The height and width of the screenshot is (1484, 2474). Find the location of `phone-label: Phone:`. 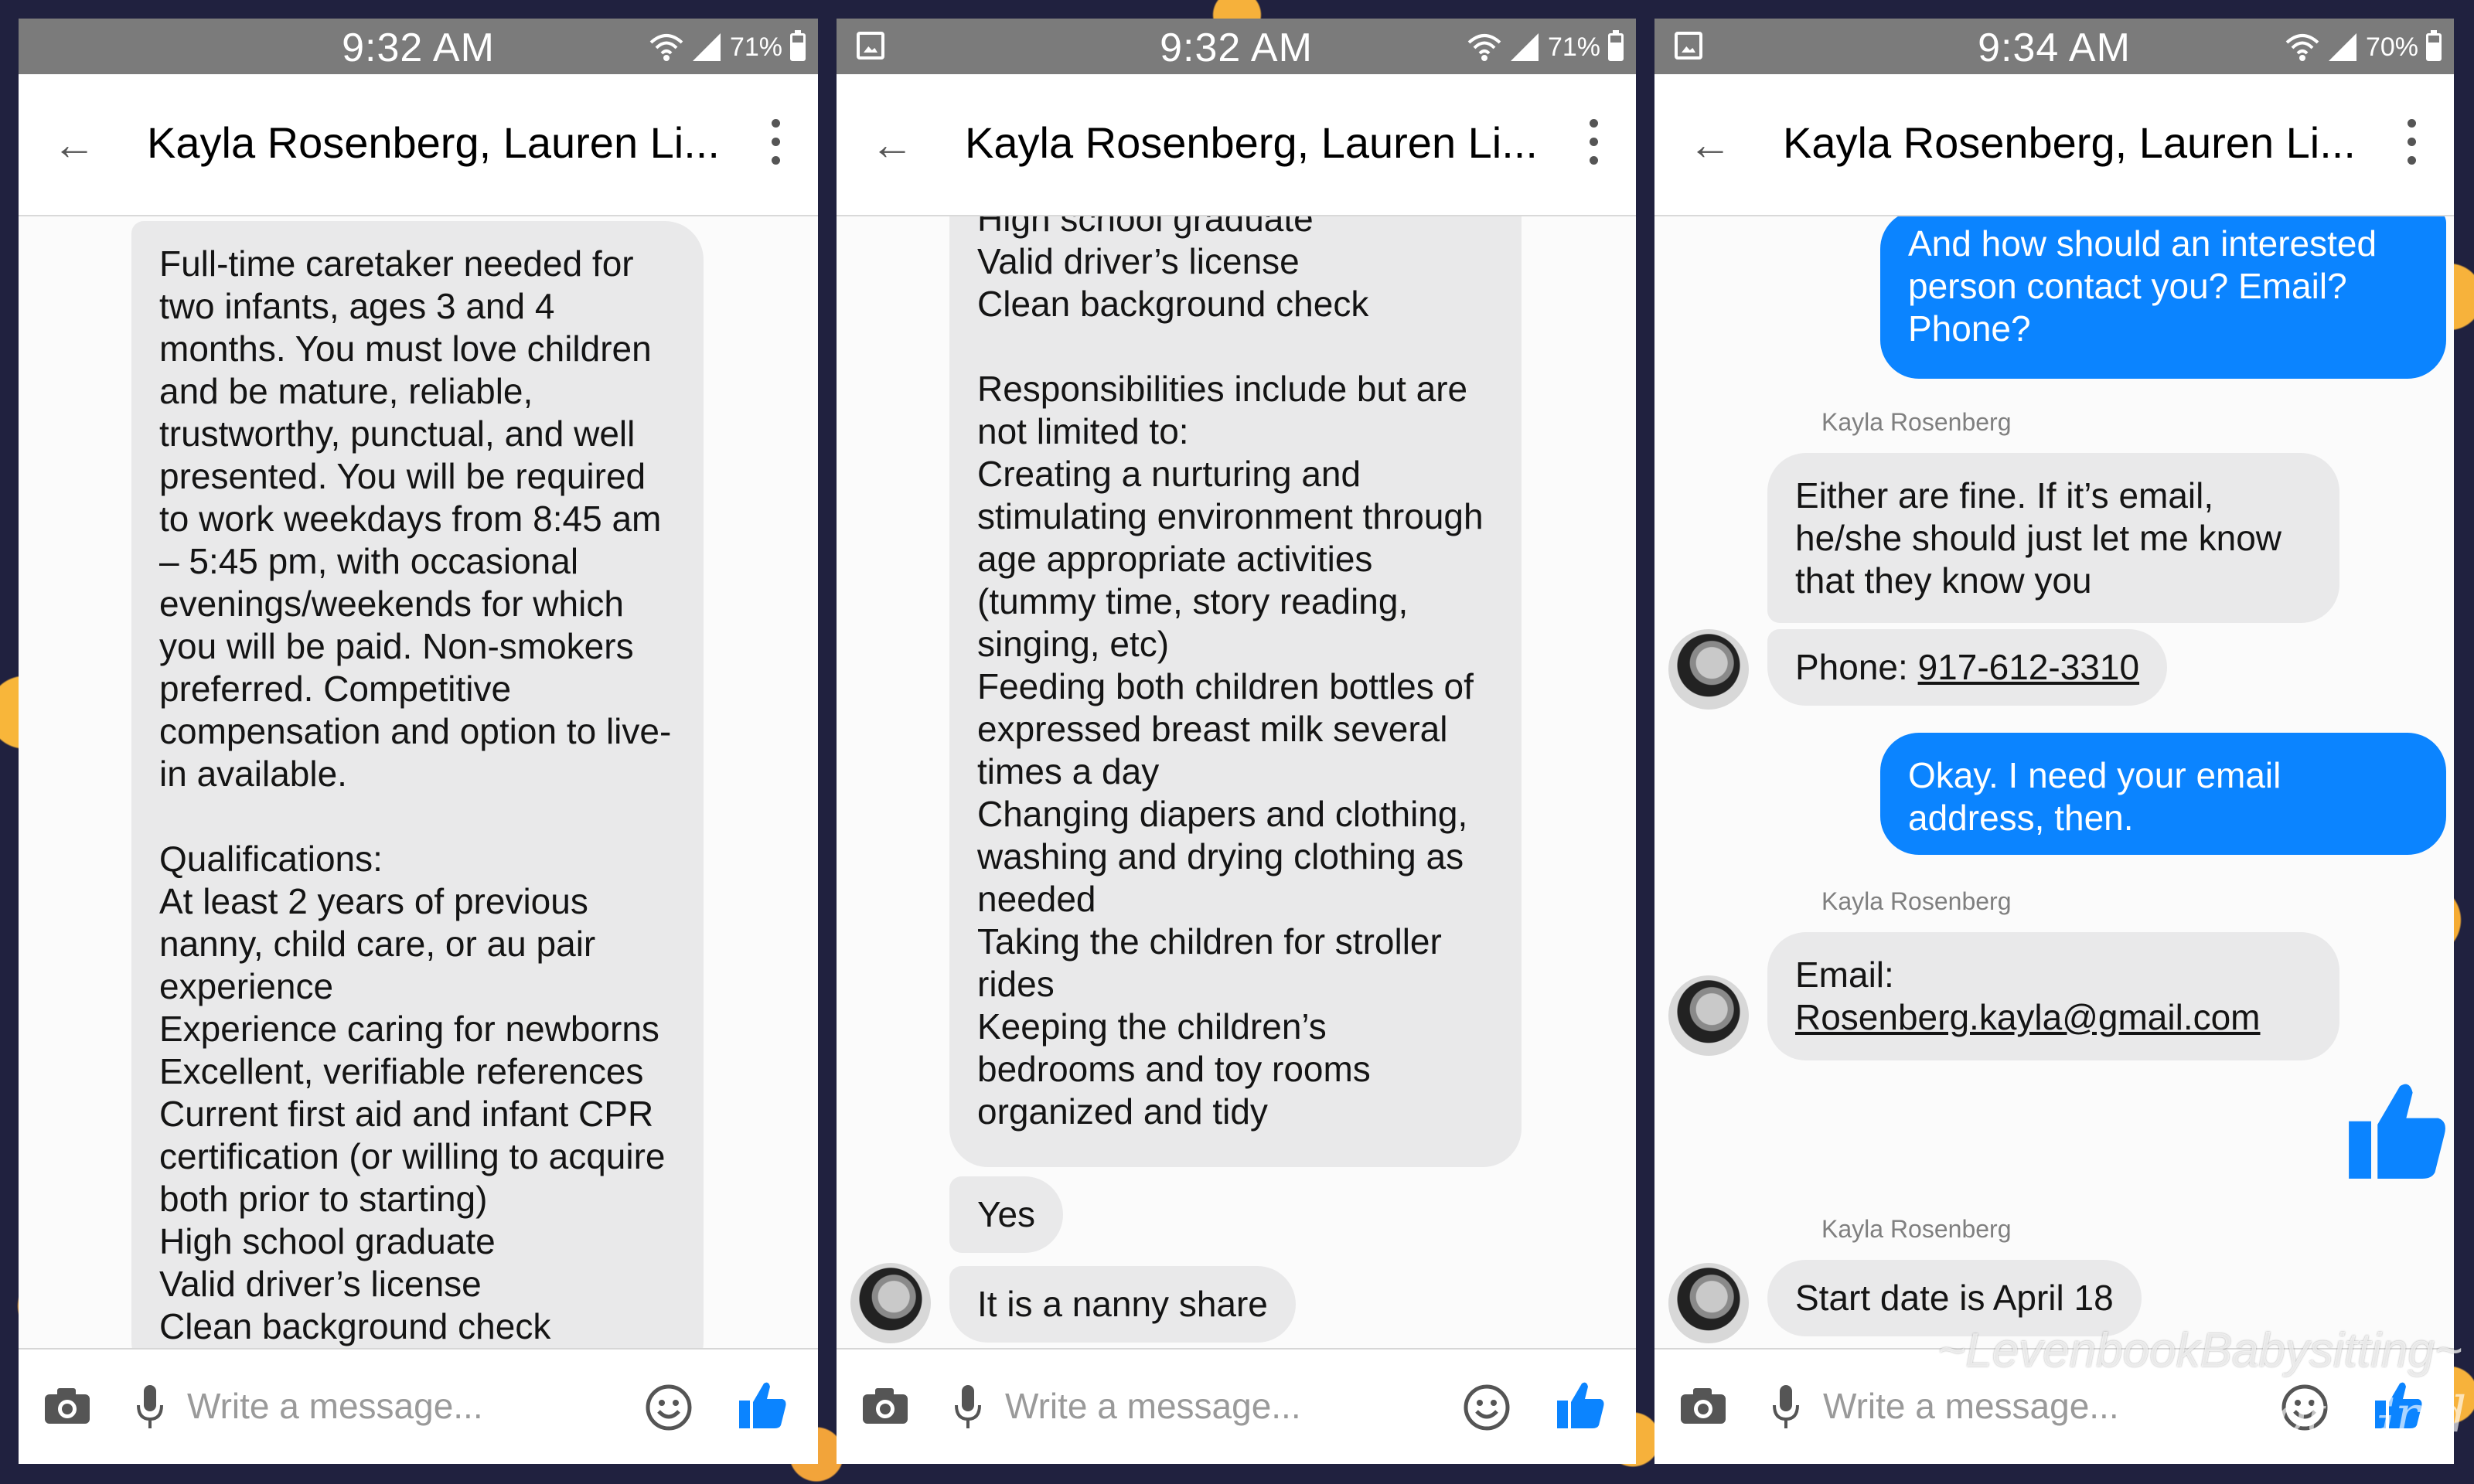

phone-label: Phone: is located at coordinates (1856, 667).